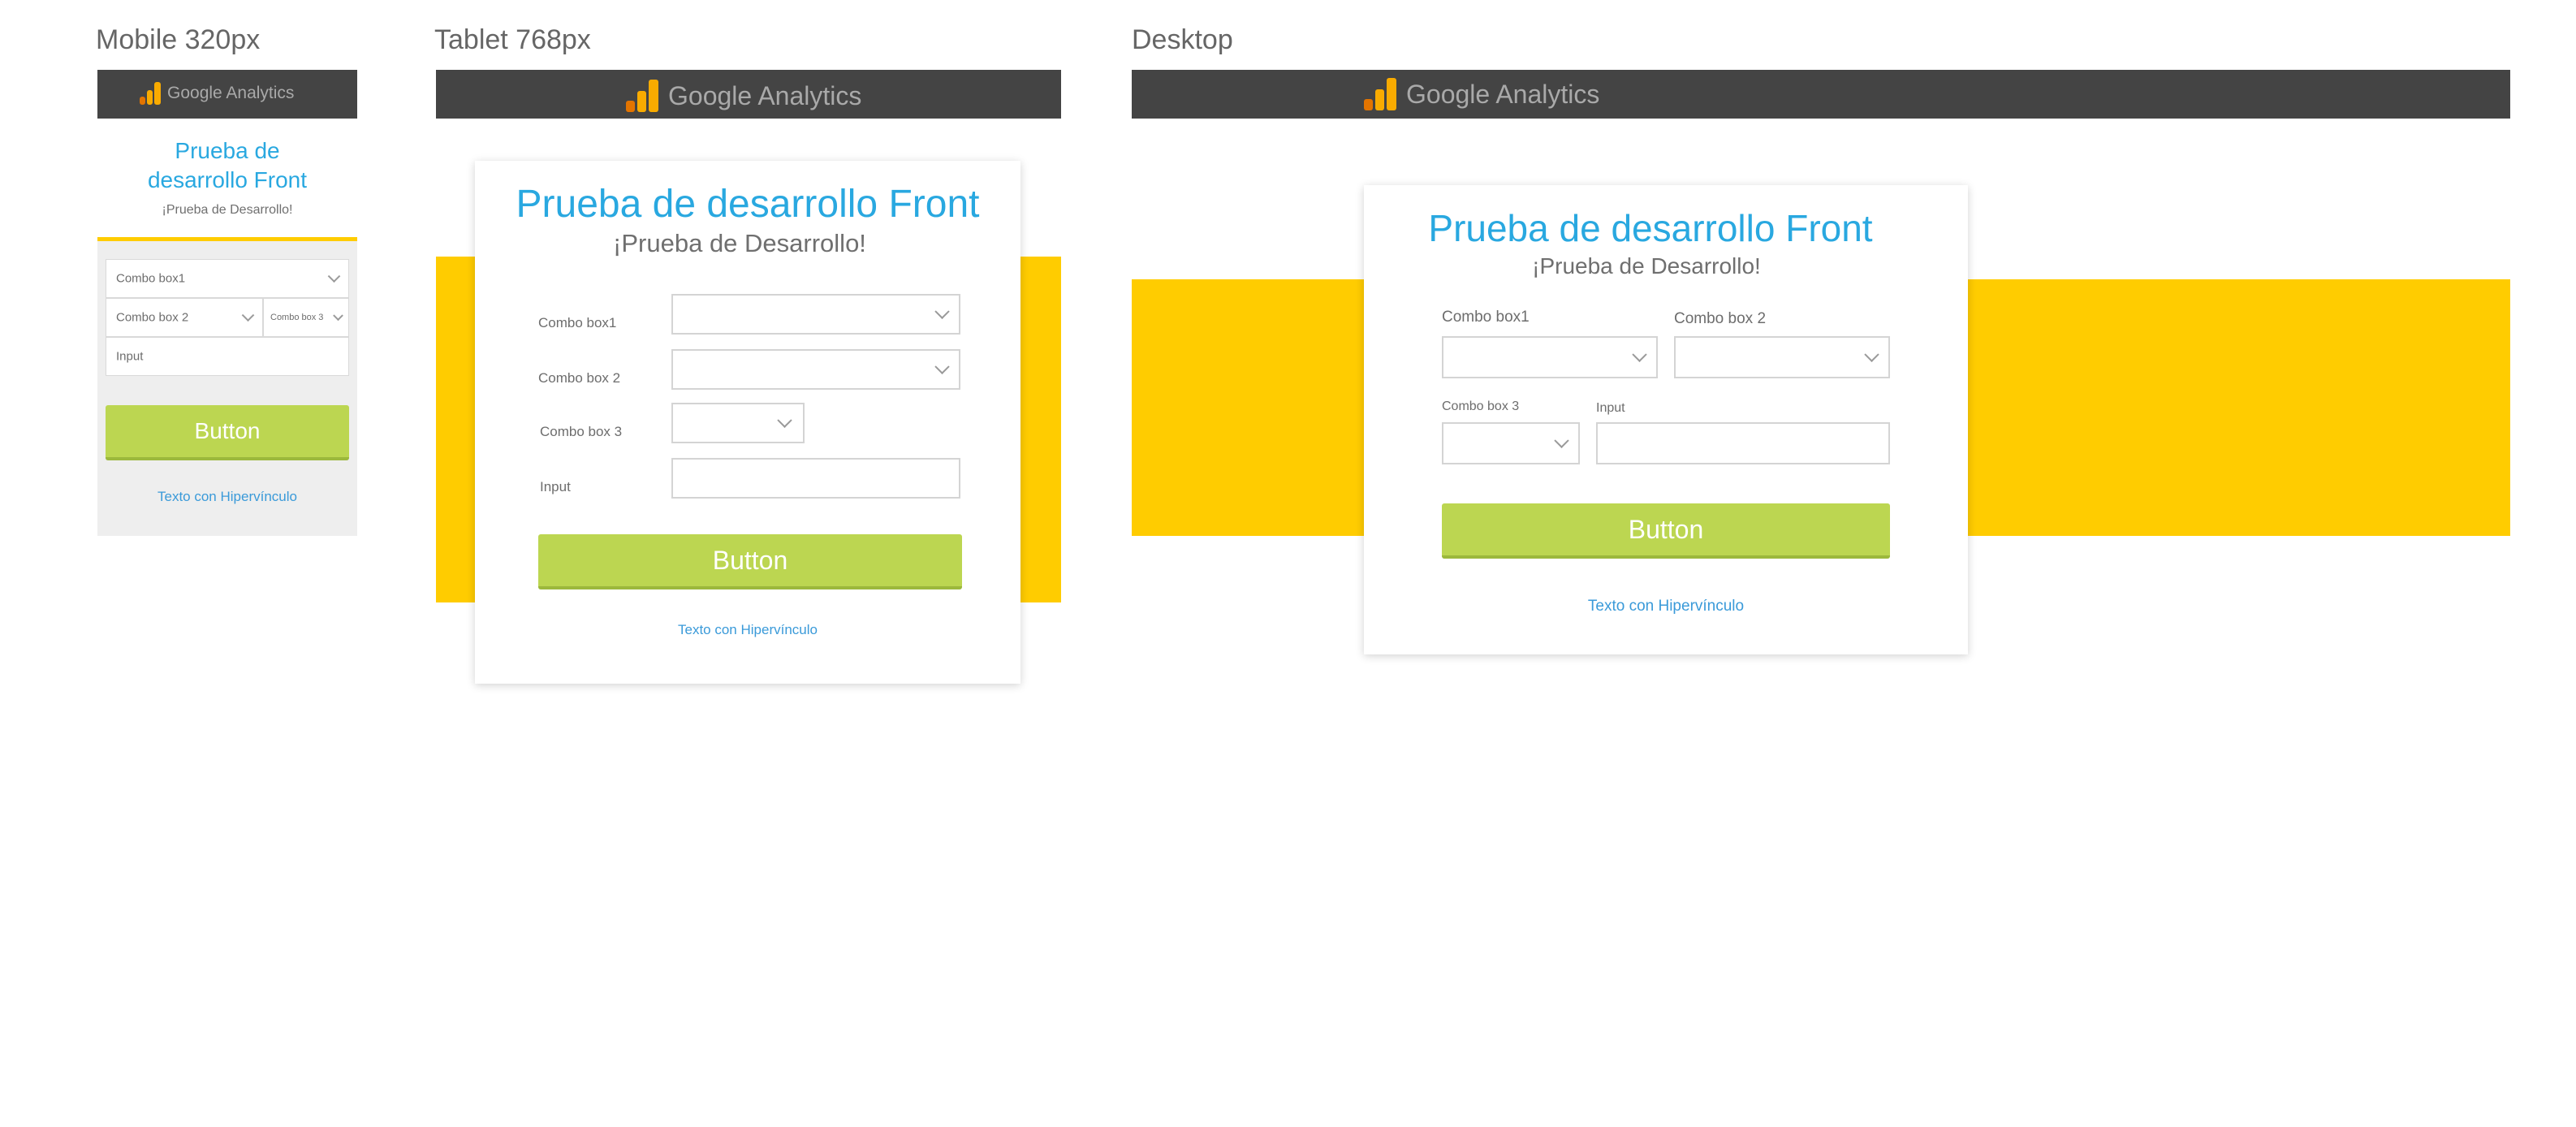  What do you see at coordinates (151, 278) in the screenshot?
I see `combo-box-1-label: Combo box1` at bounding box center [151, 278].